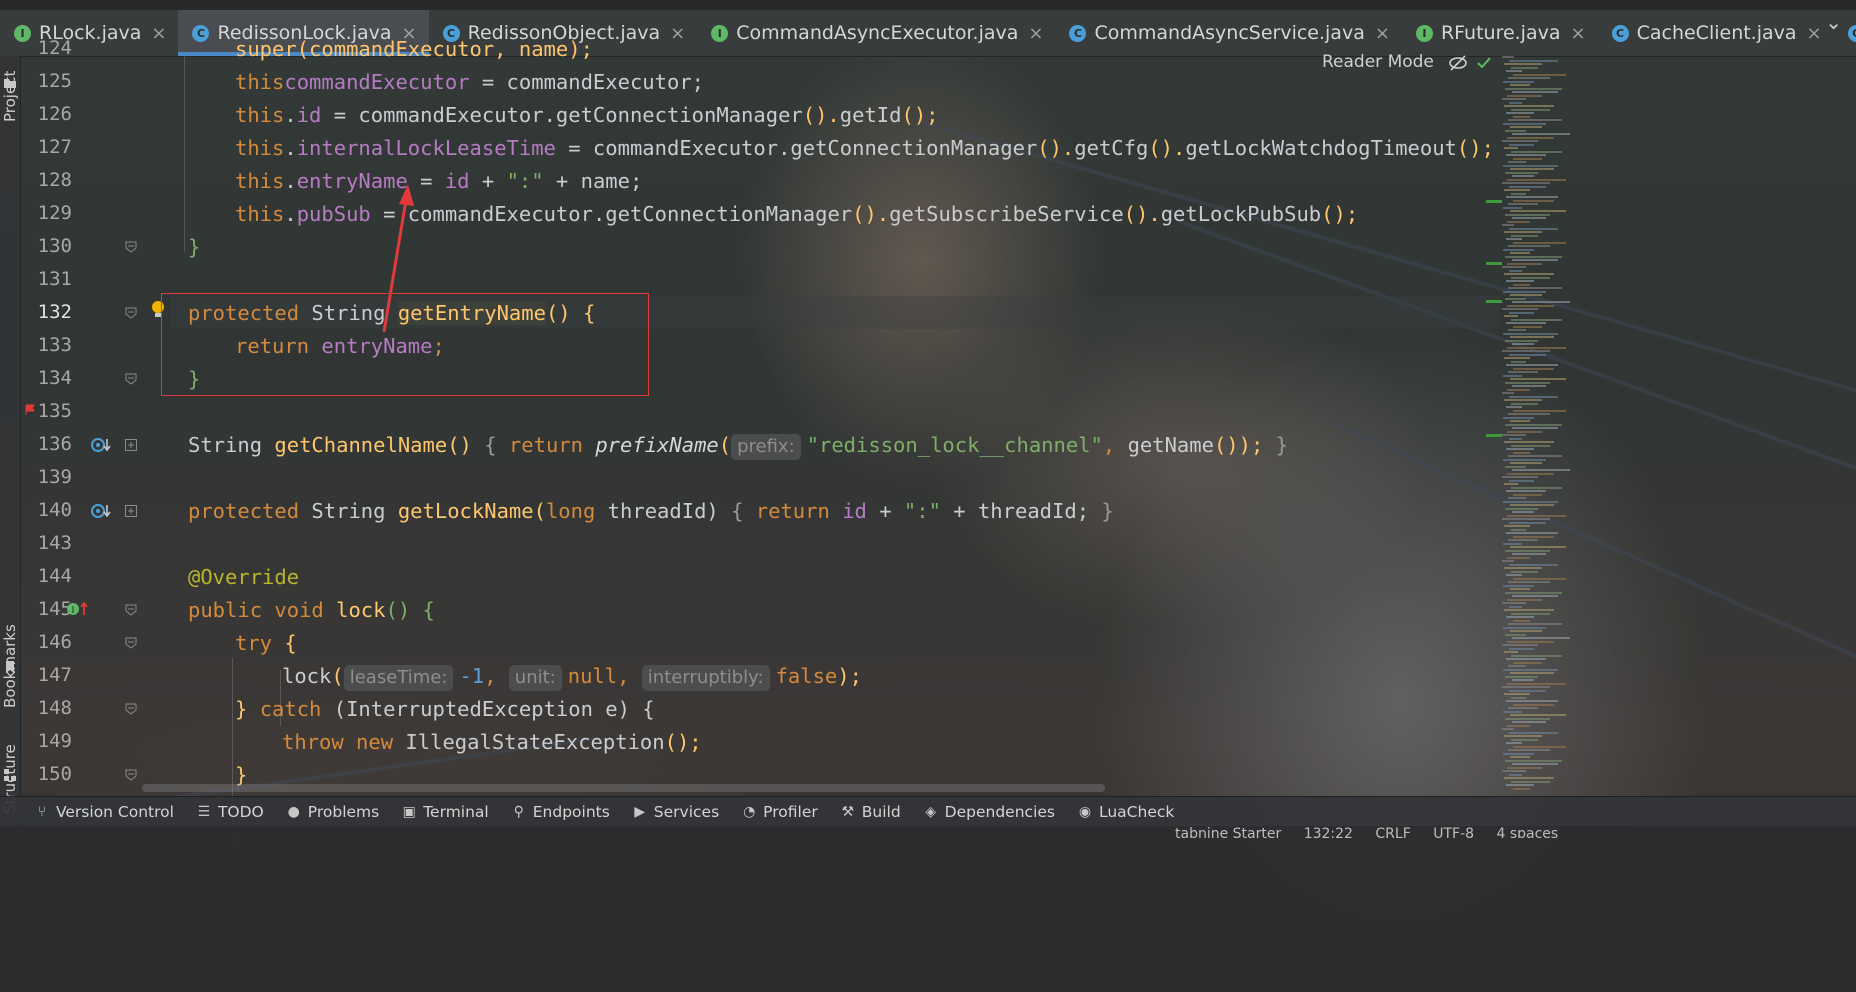 The width and height of the screenshot is (1856, 992). I want to click on bookmark-icon, so click(10, 667).